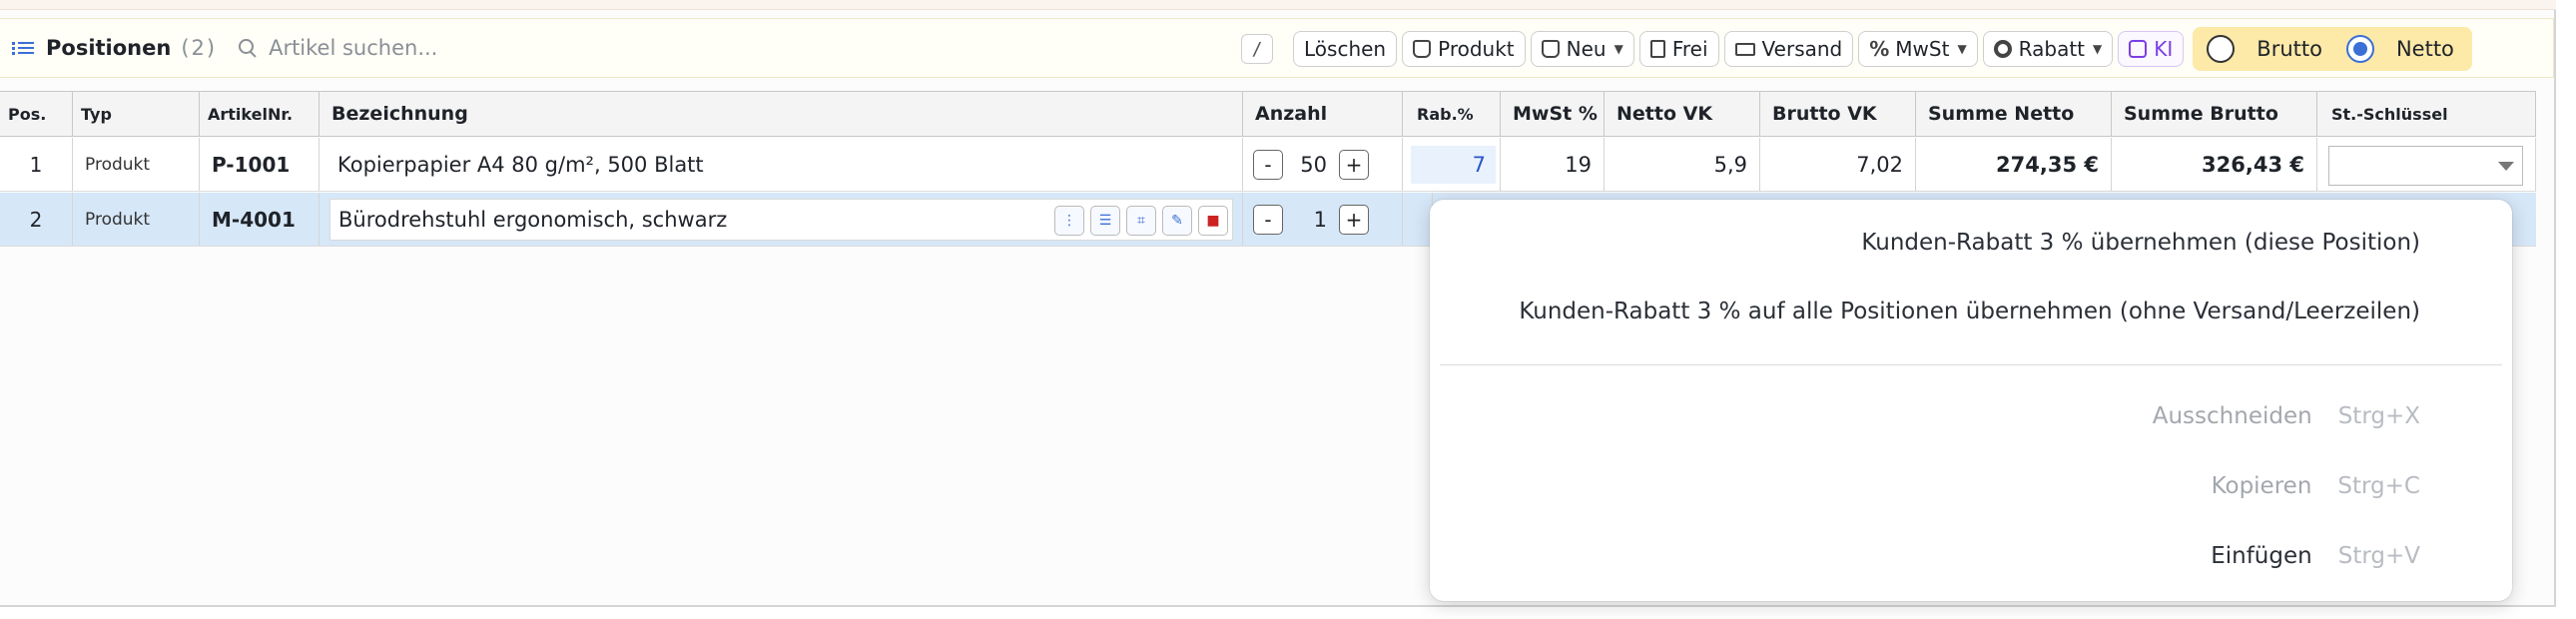  I want to click on gross-label: Brutto, so click(2289, 49).